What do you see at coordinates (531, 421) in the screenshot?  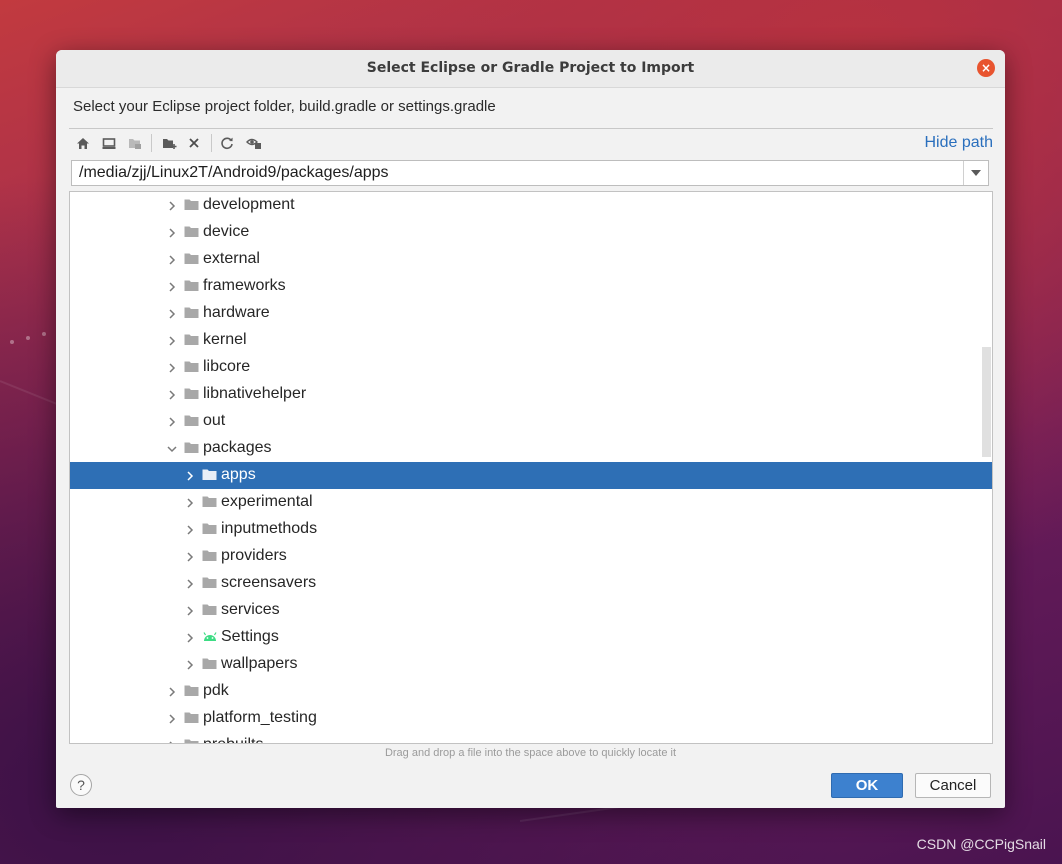 I see `tree-row: out` at bounding box center [531, 421].